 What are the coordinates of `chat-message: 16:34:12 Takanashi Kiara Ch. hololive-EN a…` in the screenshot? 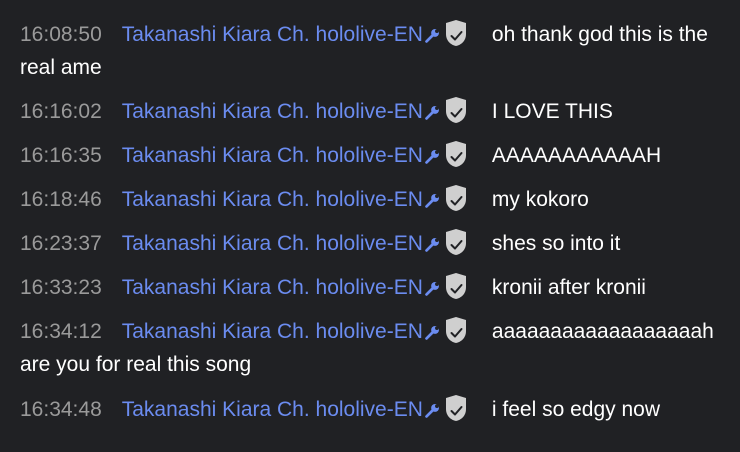 It's located at (374, 348).